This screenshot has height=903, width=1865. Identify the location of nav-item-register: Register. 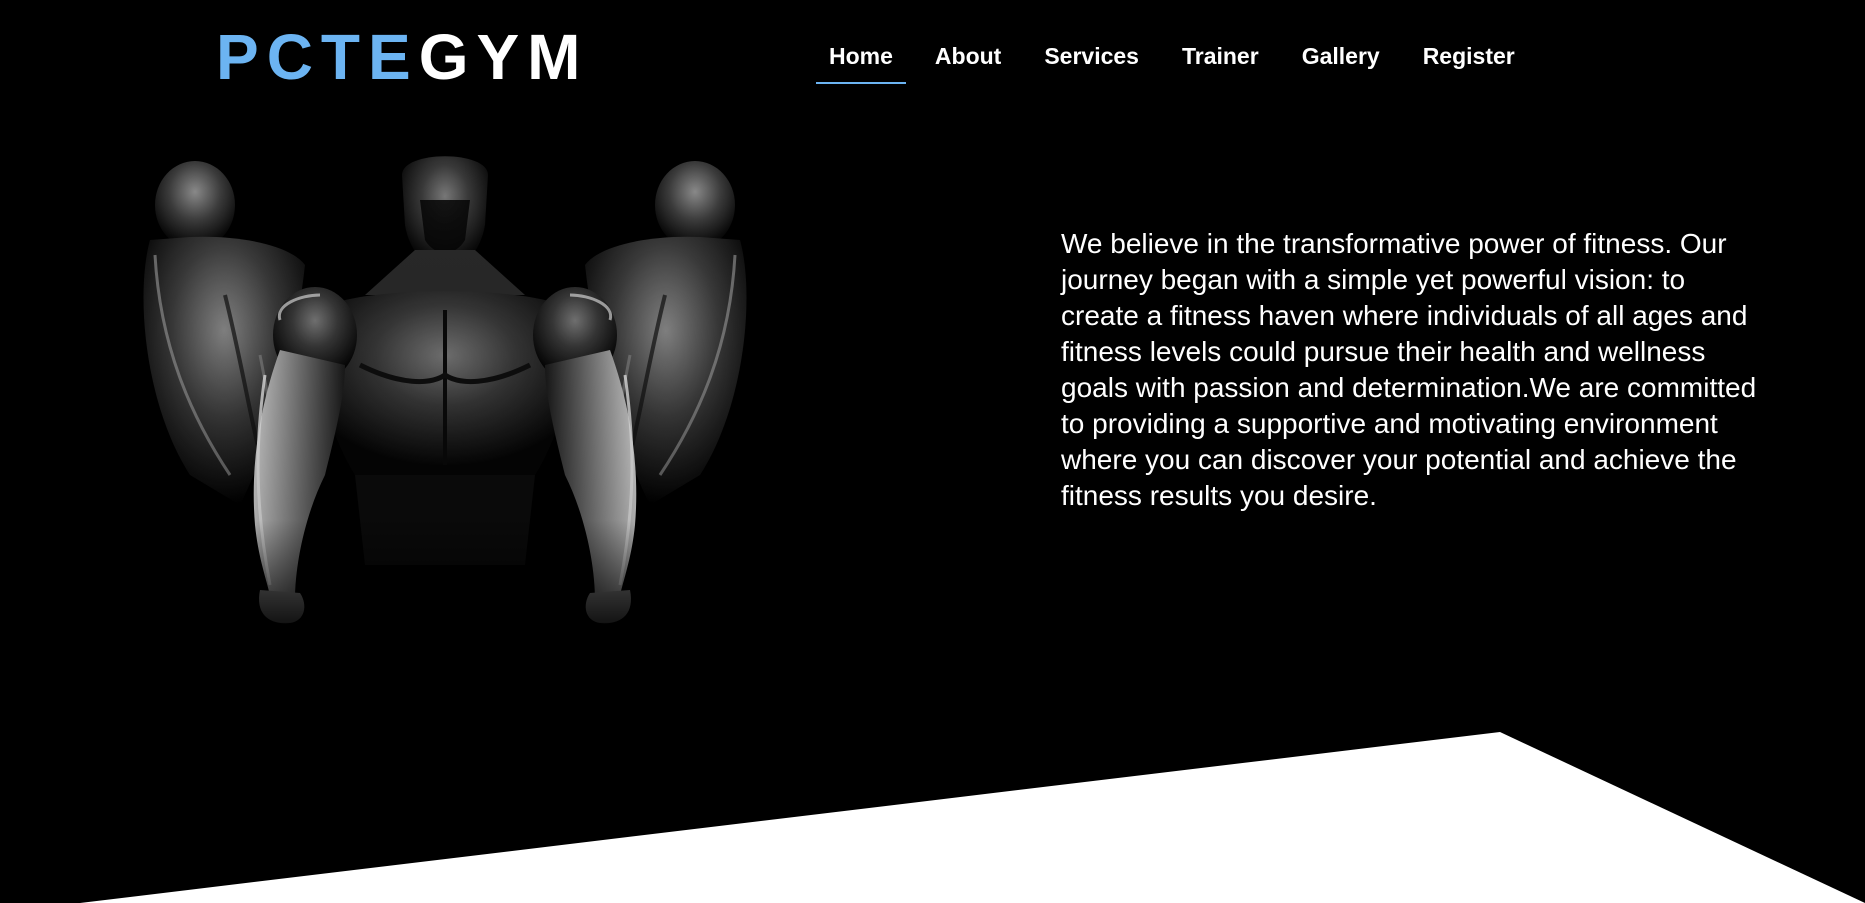
(1469, 56).